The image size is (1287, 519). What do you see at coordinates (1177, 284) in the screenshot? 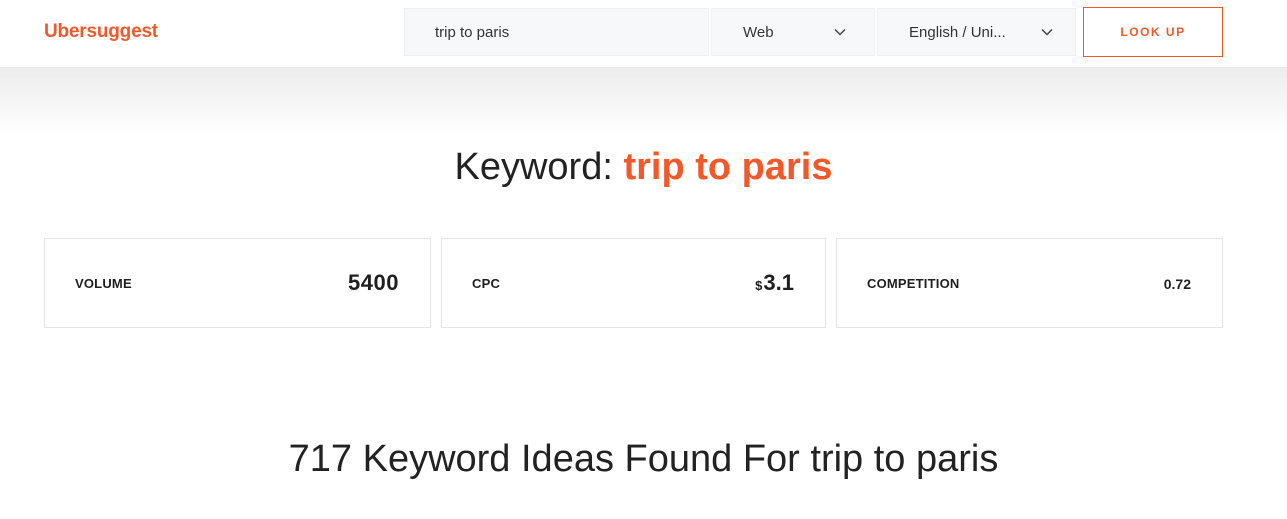
I see `competition-value: 0.72` at bounding box center [1177, 284].